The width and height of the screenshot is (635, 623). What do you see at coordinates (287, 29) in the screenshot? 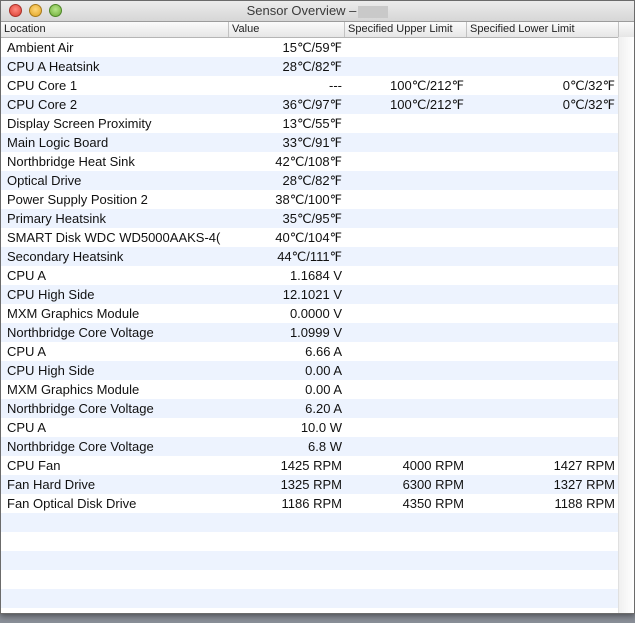
I see `column-header-value: Value` at bounding box center [287, 29].